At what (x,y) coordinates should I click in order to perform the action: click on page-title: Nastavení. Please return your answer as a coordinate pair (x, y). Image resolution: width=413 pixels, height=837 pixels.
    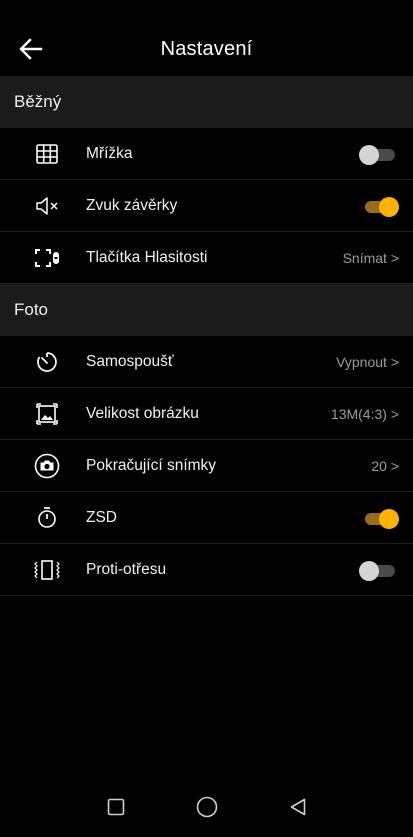
    Looking at the image, I should click on (206, 48).